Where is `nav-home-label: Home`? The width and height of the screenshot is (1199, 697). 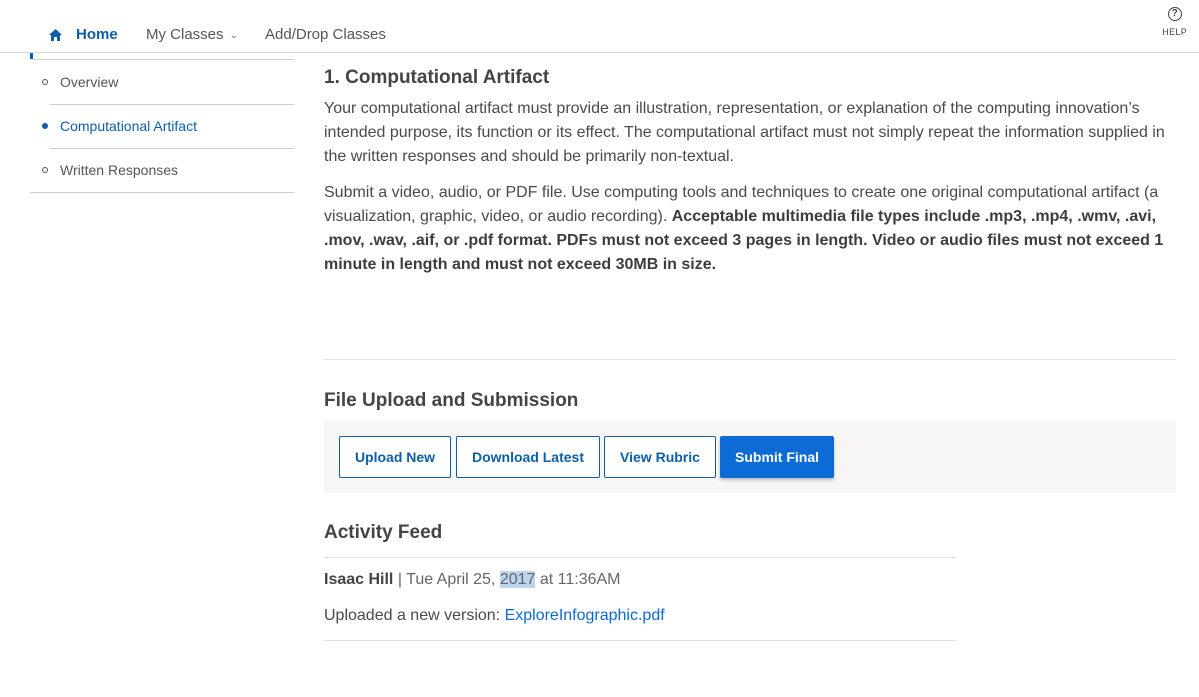 nav-home-label: Home is located at coordinates (97, 34).